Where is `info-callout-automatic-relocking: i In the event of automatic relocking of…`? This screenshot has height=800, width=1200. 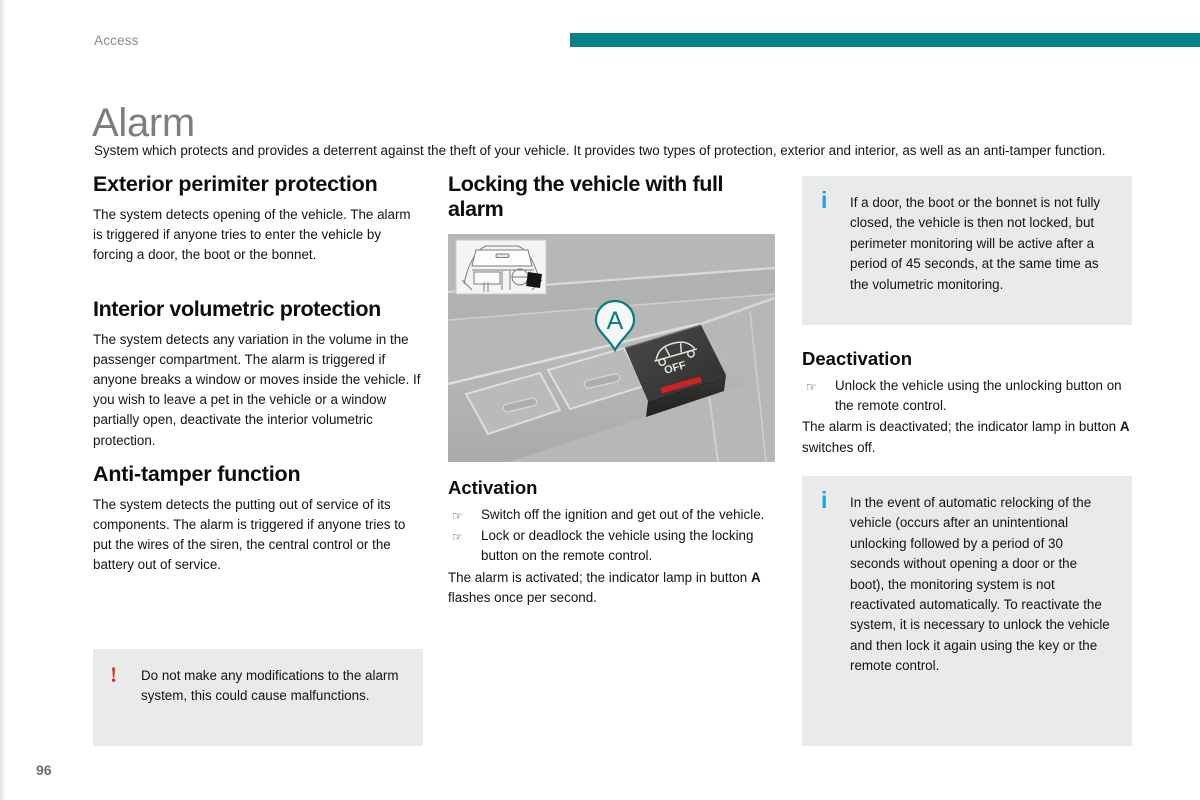
info-callout-automatic-relocking: i In the event of automatic relocking of… is located at coordinates (967, 611).